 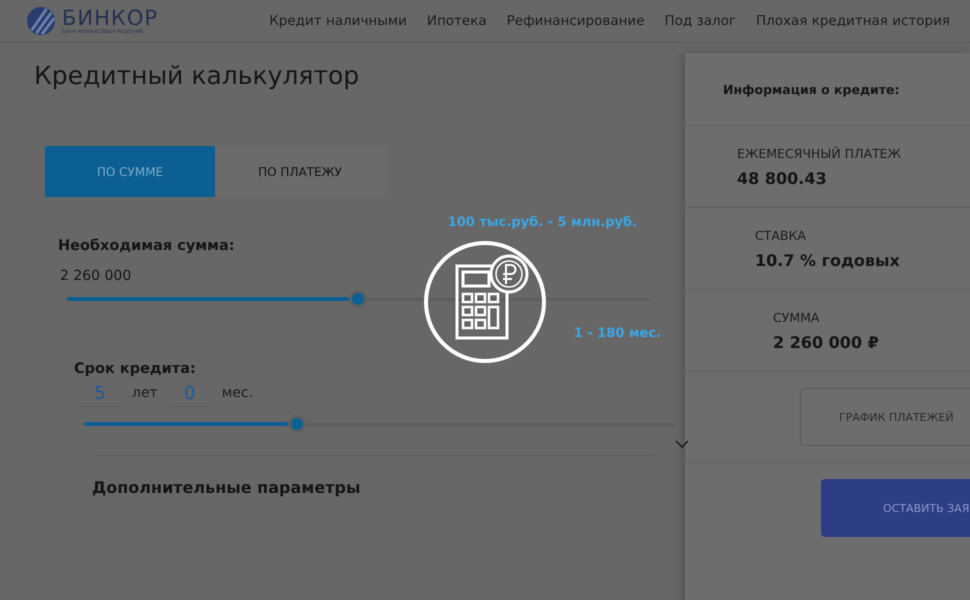 I want to click on page-title: Кредитный калькулятор, so click(x=197, y=75).